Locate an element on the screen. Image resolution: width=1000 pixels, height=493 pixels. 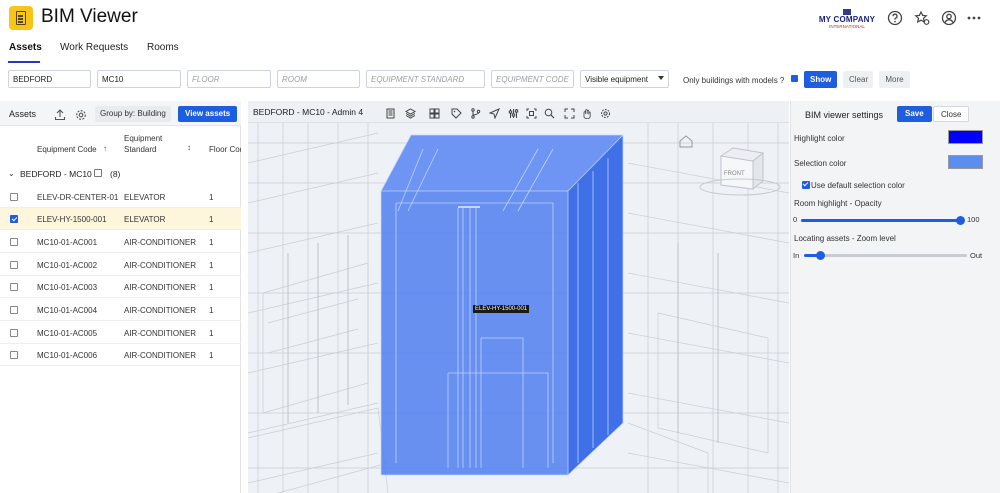
company-logo: MY COMPANY INTERNATIONAL is located at coordinates (847, 20).